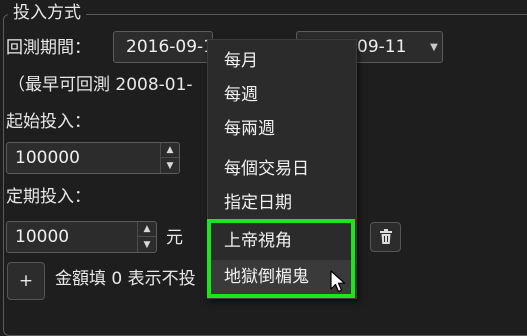 The width and height of the screenshot is (527, 336). I want to click on frequency-option: 上帝視角, so click(282, 241).